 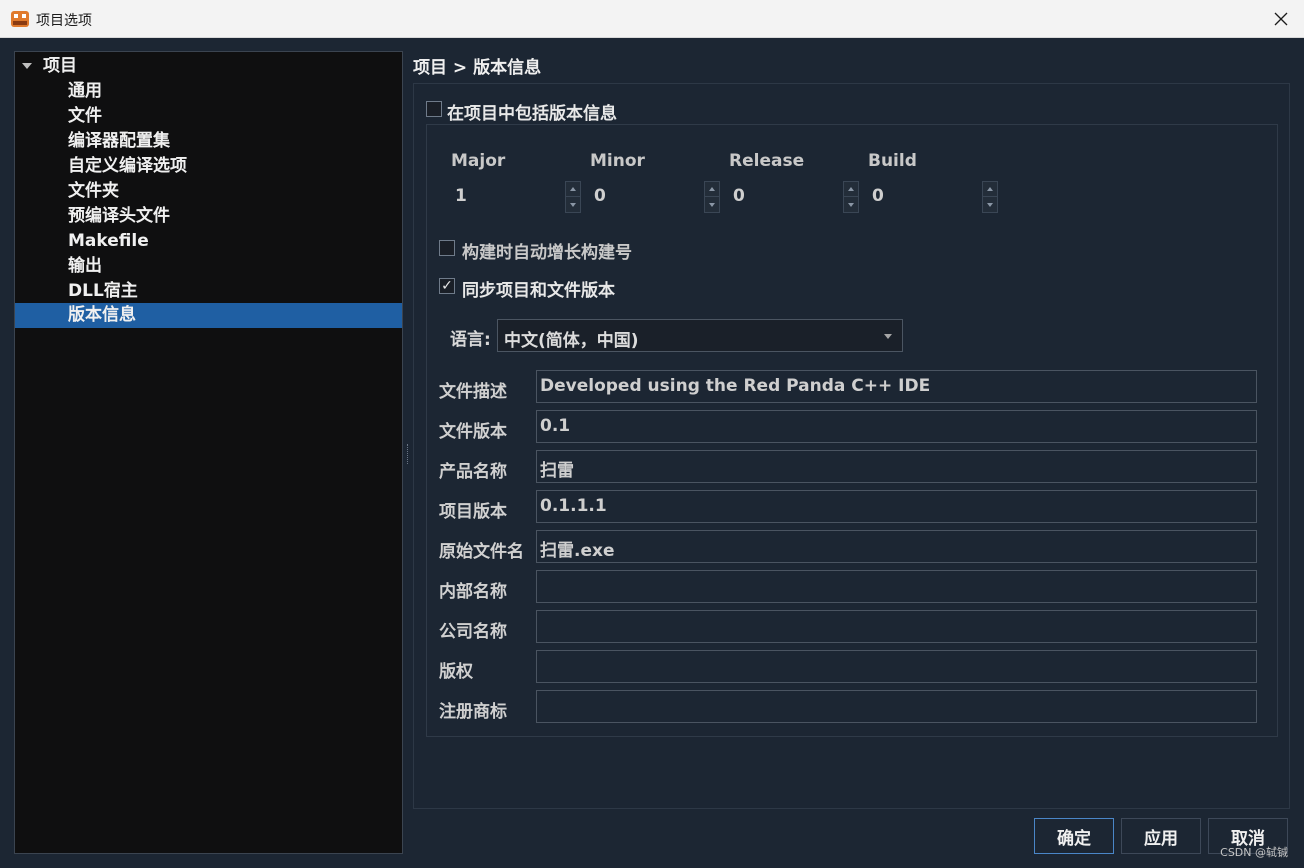 I want to click on trademark-input, so click(x=896, y=706).